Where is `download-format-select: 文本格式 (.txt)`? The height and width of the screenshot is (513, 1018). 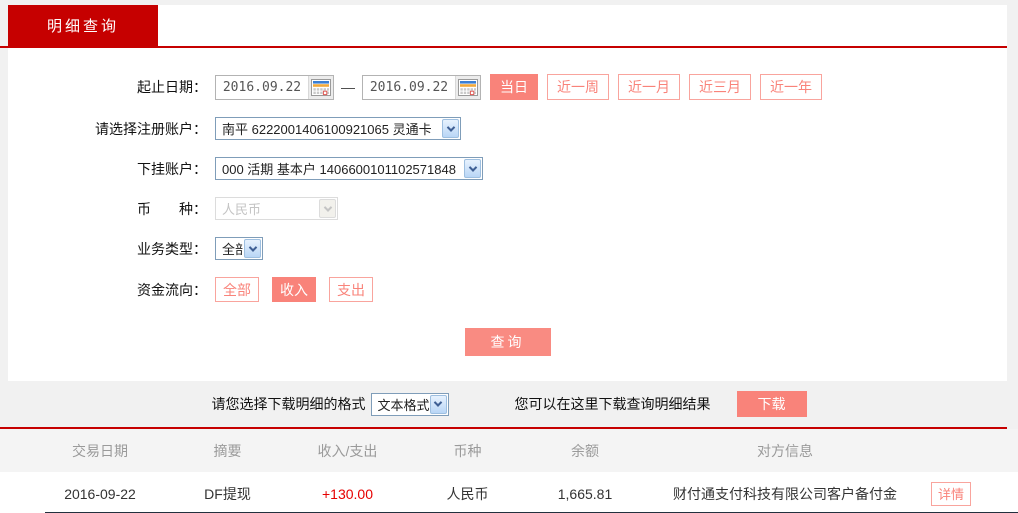 download-format-select: 文本格式 (.txt) is located at coordinates (409, 404).